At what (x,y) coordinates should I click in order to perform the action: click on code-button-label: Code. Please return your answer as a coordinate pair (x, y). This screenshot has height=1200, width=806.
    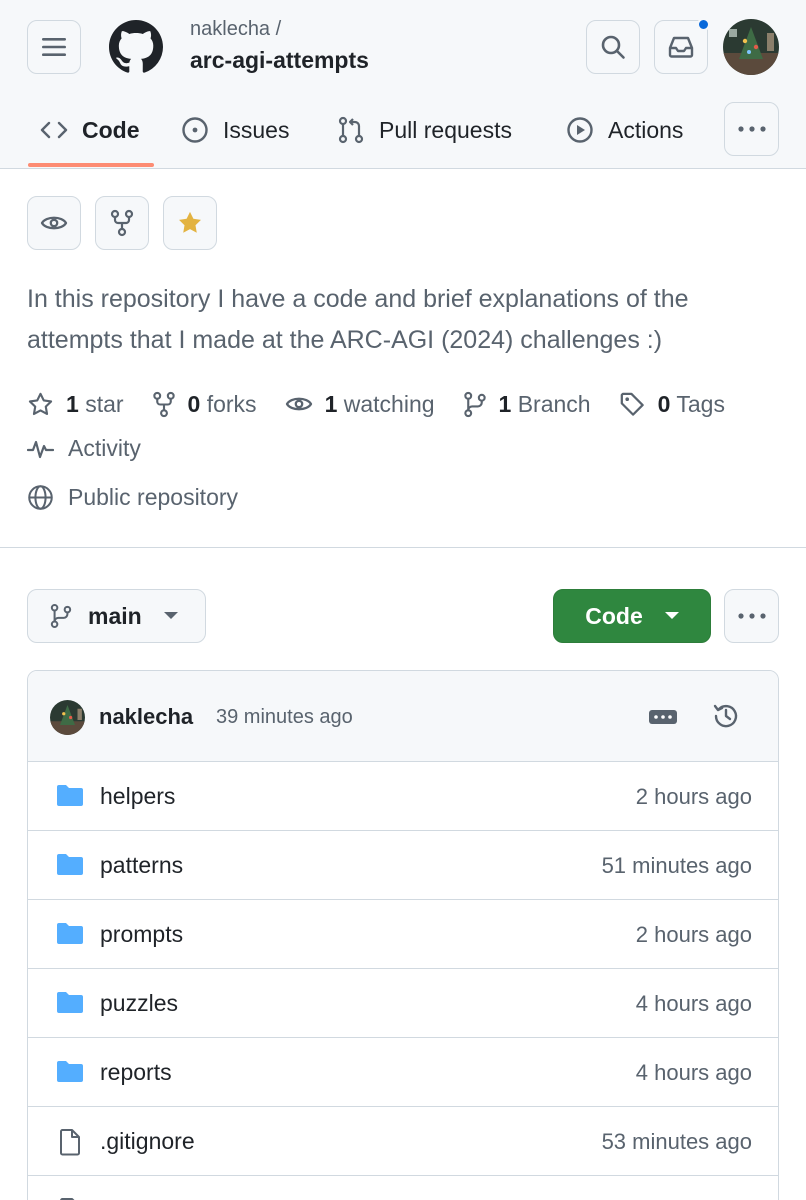
    Looking at the image, I should click on (614, 615).